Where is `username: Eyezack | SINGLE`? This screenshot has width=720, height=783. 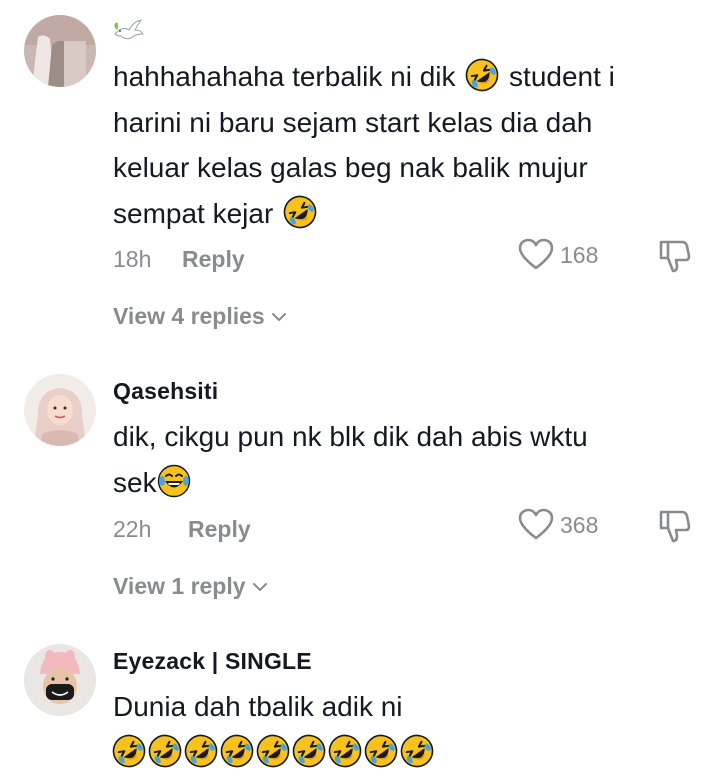 username: Eyezack | SINGLE is located at coordinates (212, 661).